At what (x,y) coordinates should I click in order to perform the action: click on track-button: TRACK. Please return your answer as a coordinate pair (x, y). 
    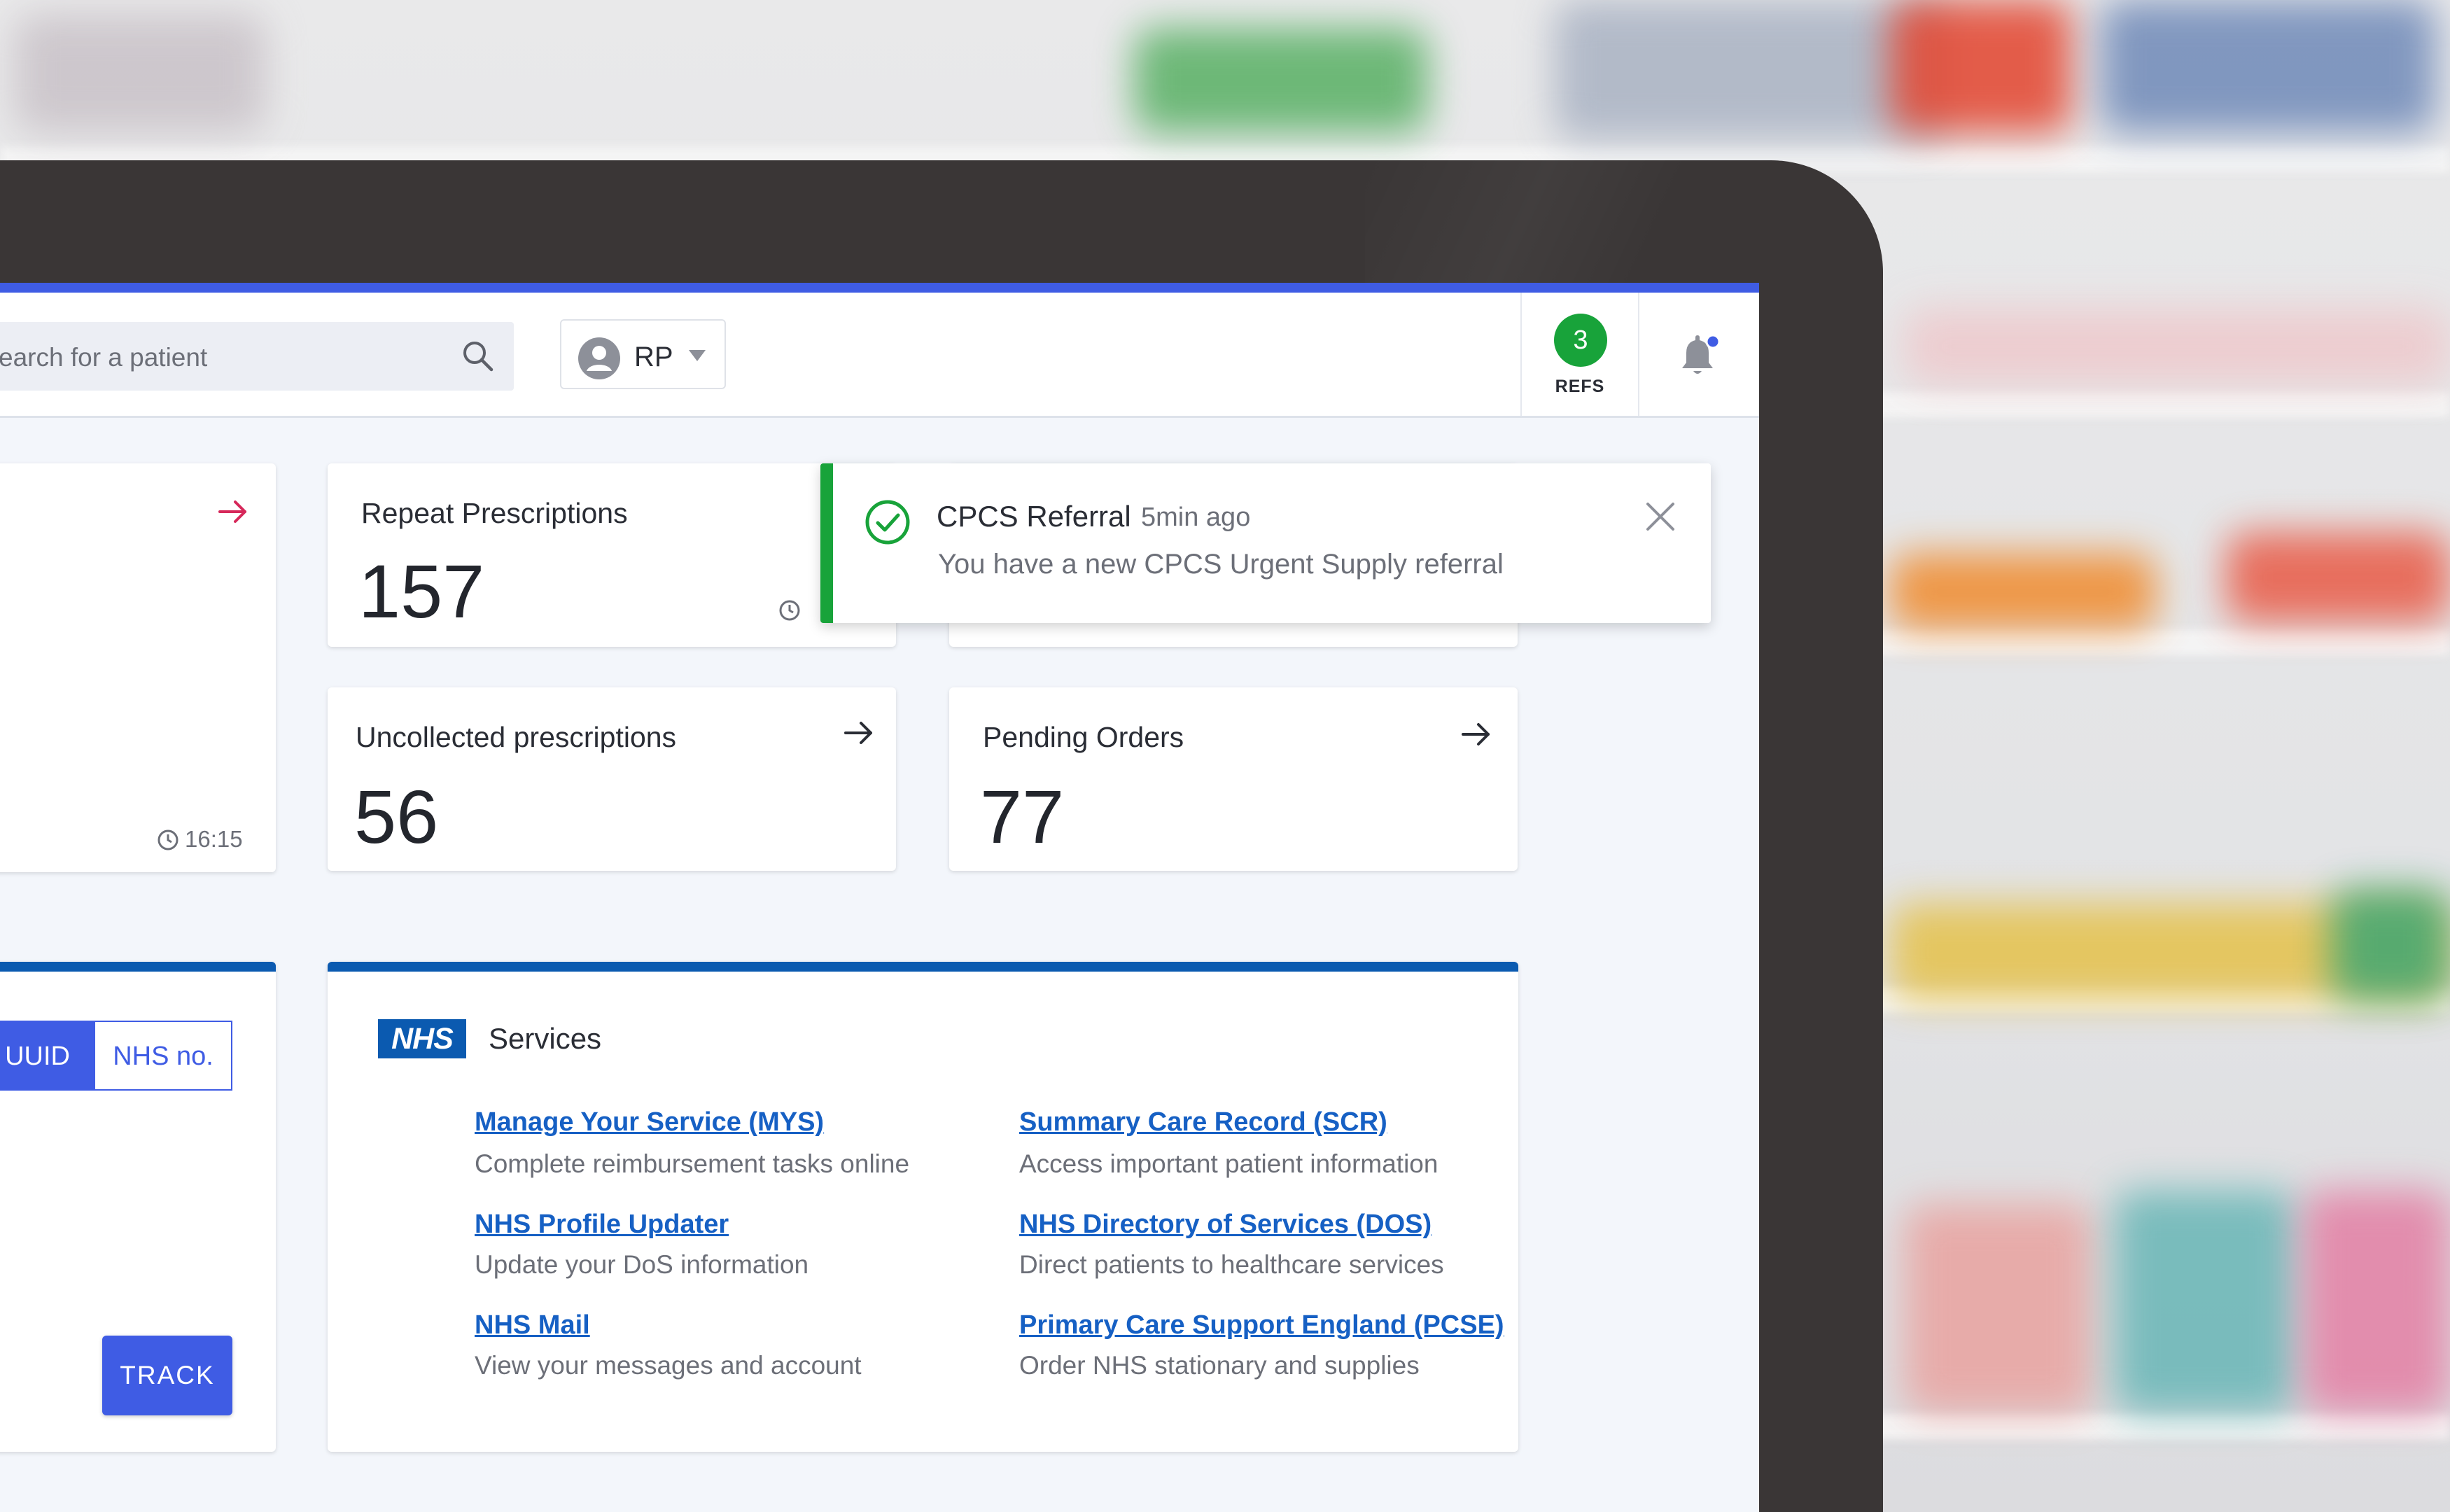
    Looking at the image, I should click on (167, 1375).